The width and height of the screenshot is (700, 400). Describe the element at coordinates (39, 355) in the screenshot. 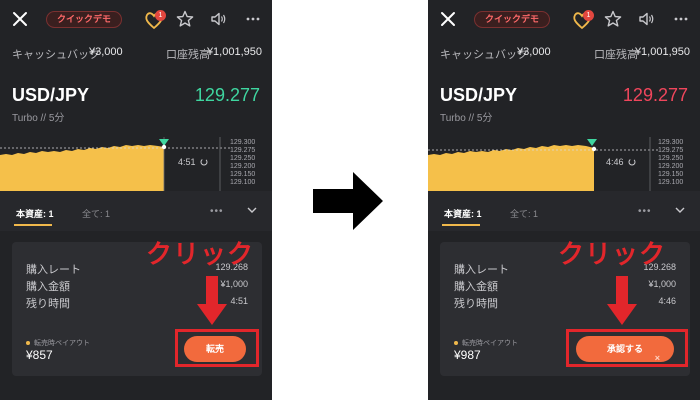

I see `payout-value: ¥857` at that location.